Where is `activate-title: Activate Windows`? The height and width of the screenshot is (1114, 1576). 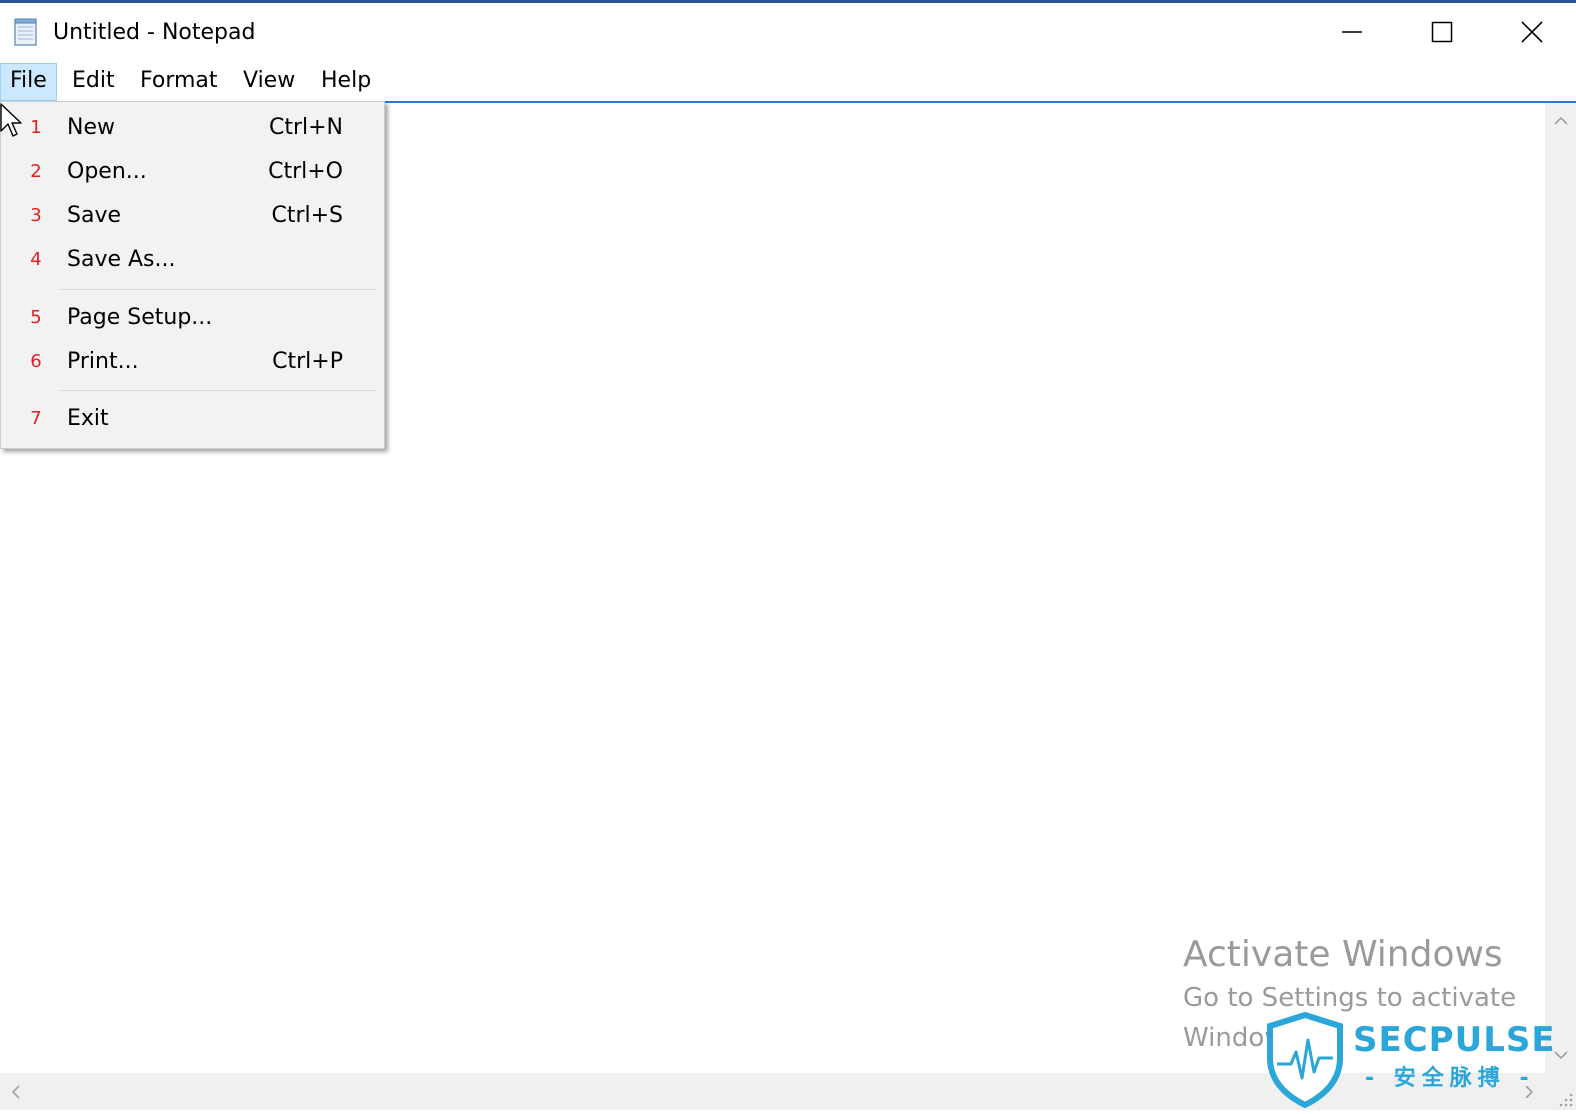 activate-title: Activate Windows is located at coordinates (1343, 954).